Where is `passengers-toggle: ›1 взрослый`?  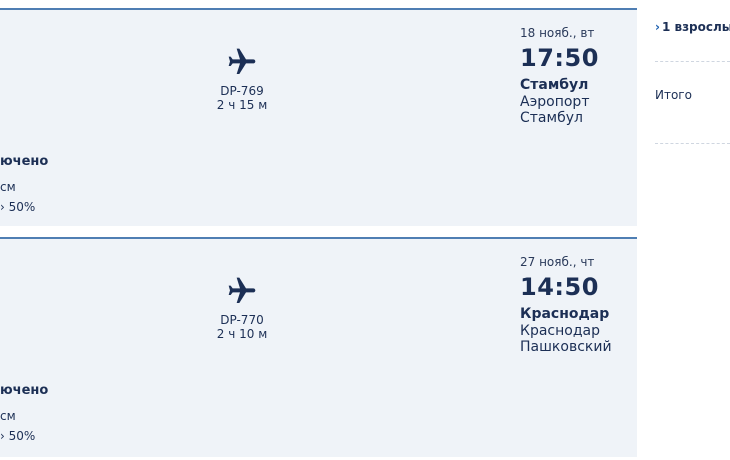 passengers-toggle: ›1 взрослый is located at coordinates (692, 27).